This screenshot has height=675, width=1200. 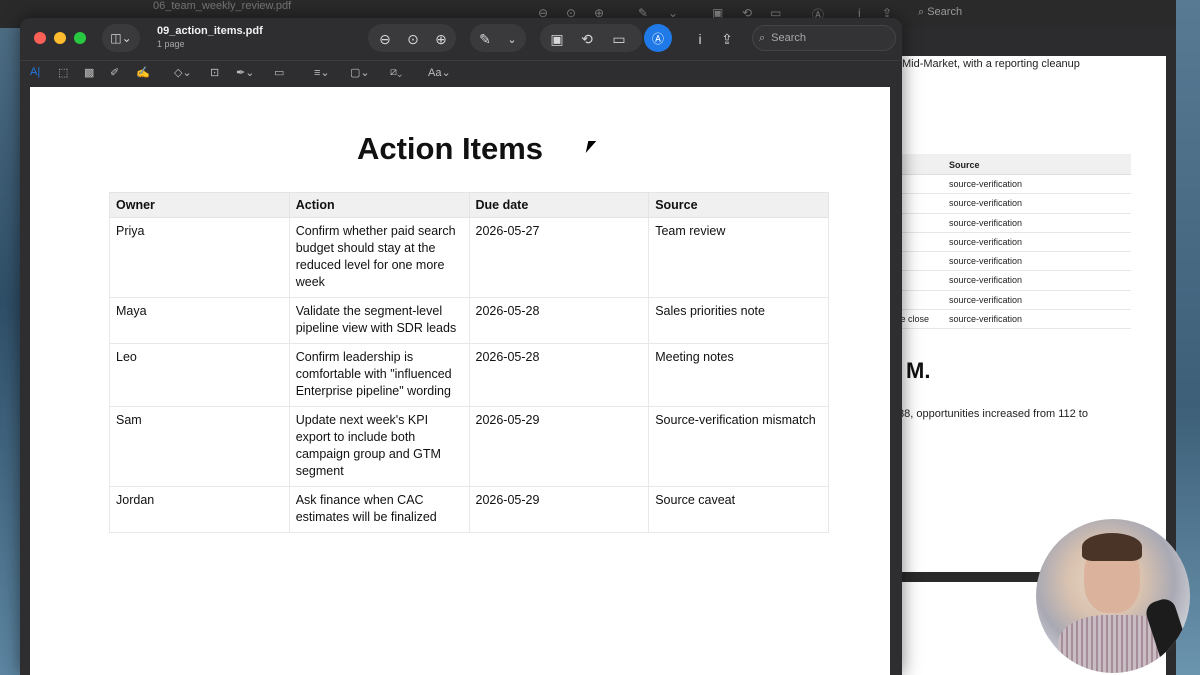 I want to click on presenter-hair, so click(x=1112, y=547).